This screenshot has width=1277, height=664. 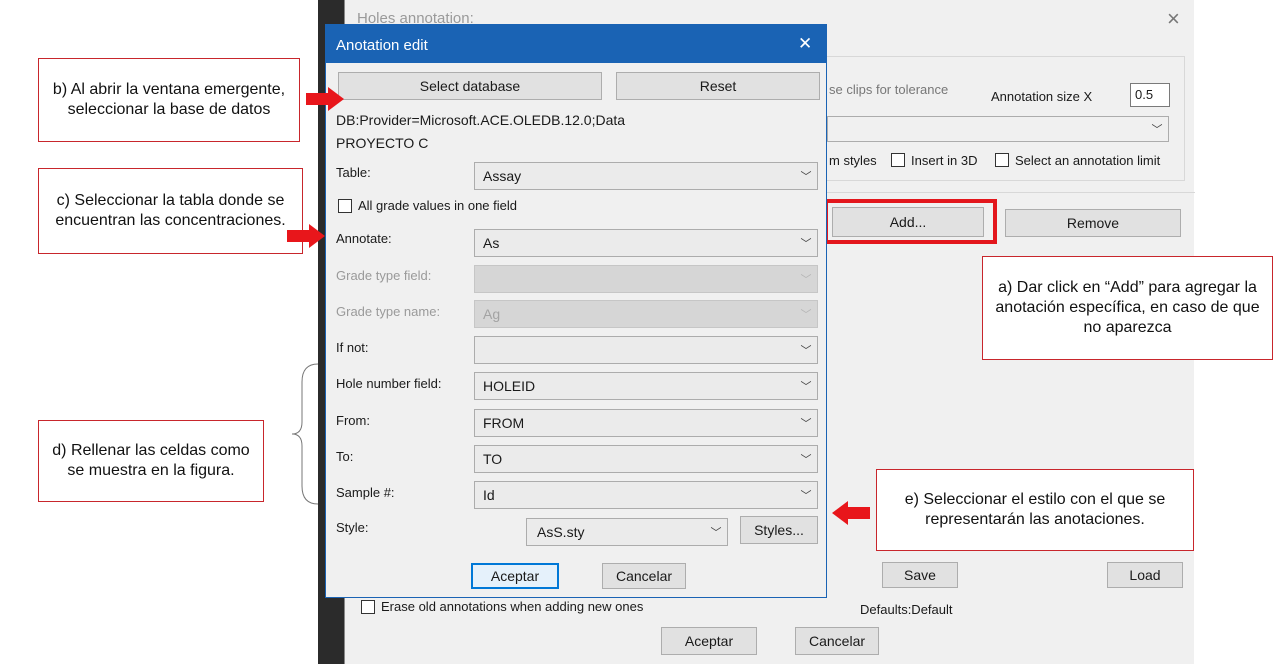 I want to click on select-database-button: Select database, so click(x=470, y=86).